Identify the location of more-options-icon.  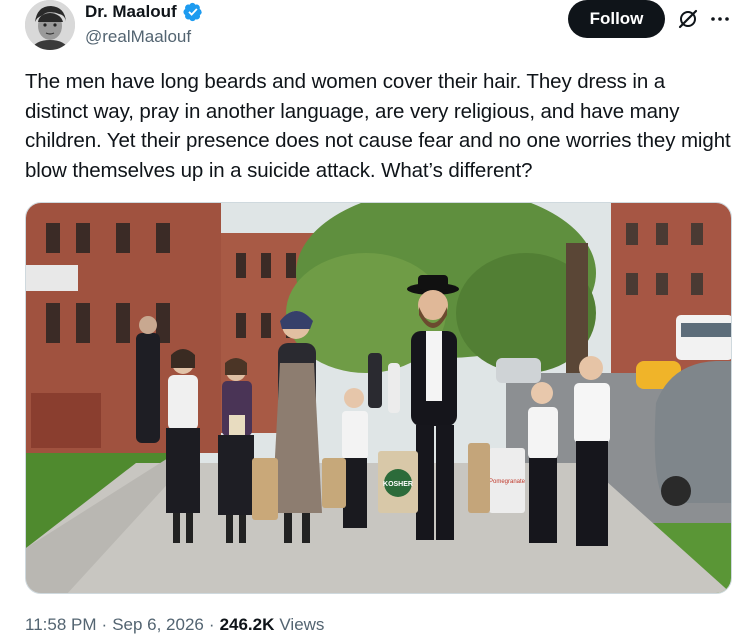
(720, 19).